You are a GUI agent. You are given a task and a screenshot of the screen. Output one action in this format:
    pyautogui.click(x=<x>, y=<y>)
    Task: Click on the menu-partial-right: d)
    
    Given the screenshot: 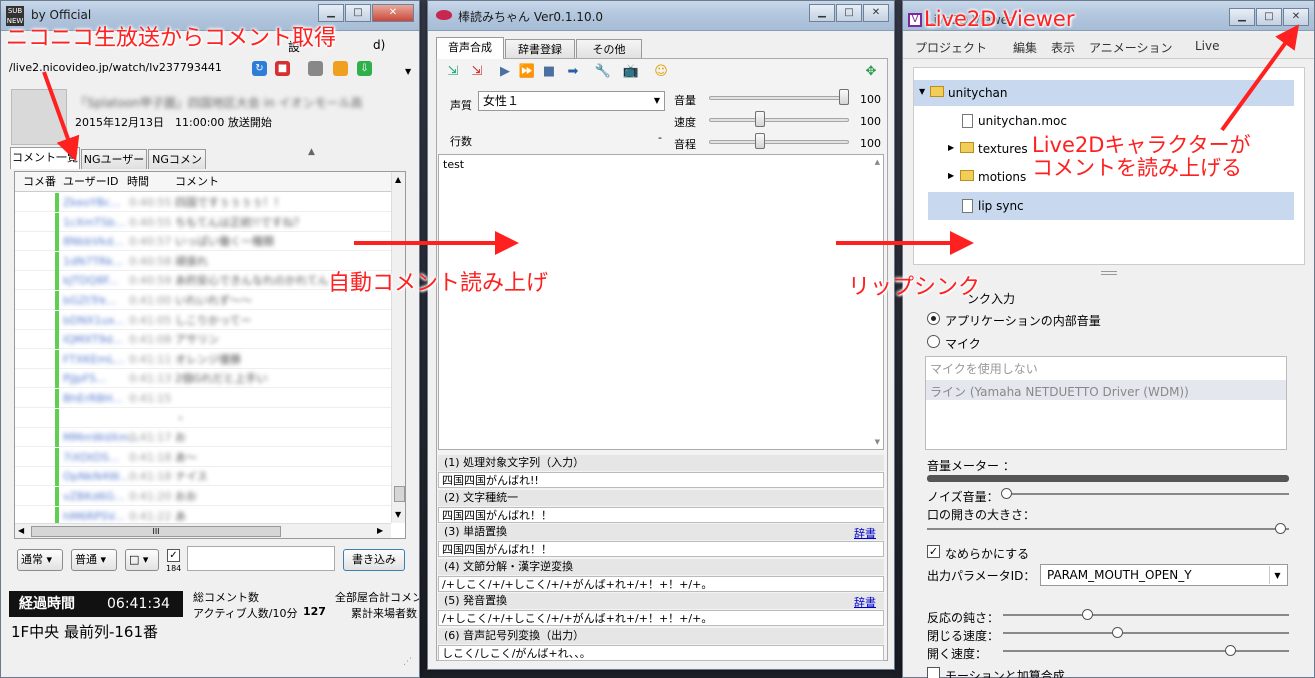 What is the action you would take?
    pyautogui.click(x=379, y=45)
    